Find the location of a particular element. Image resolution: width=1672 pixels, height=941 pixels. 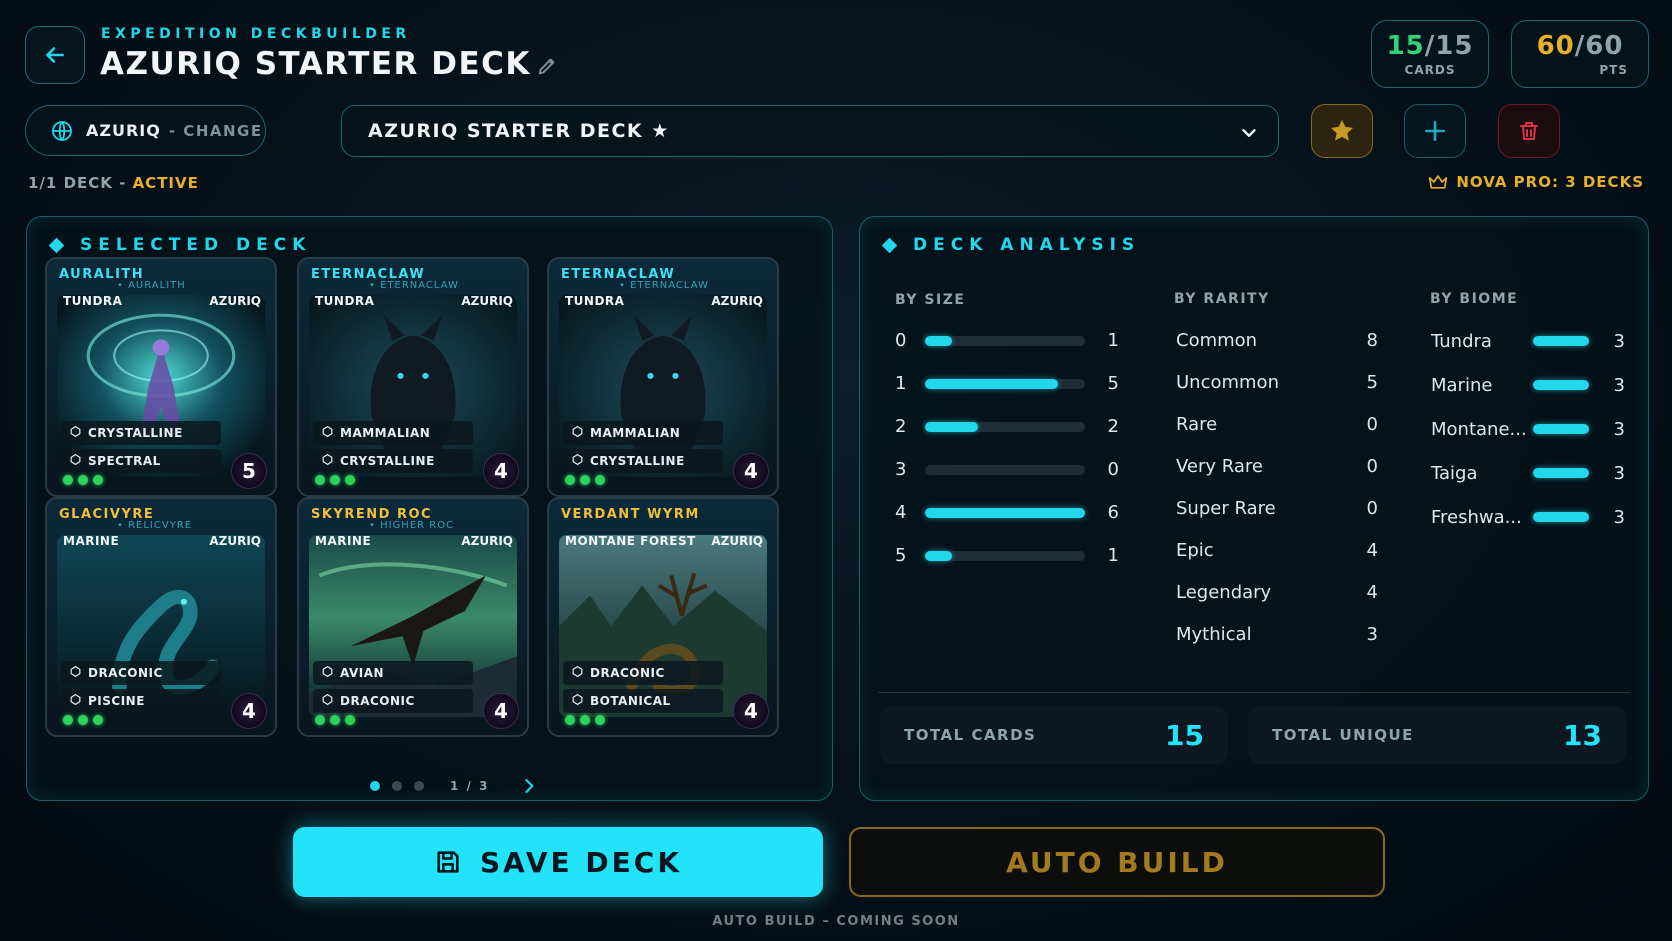

rarity-row: Very Rare 0 is located at coordinates (1277, 466).